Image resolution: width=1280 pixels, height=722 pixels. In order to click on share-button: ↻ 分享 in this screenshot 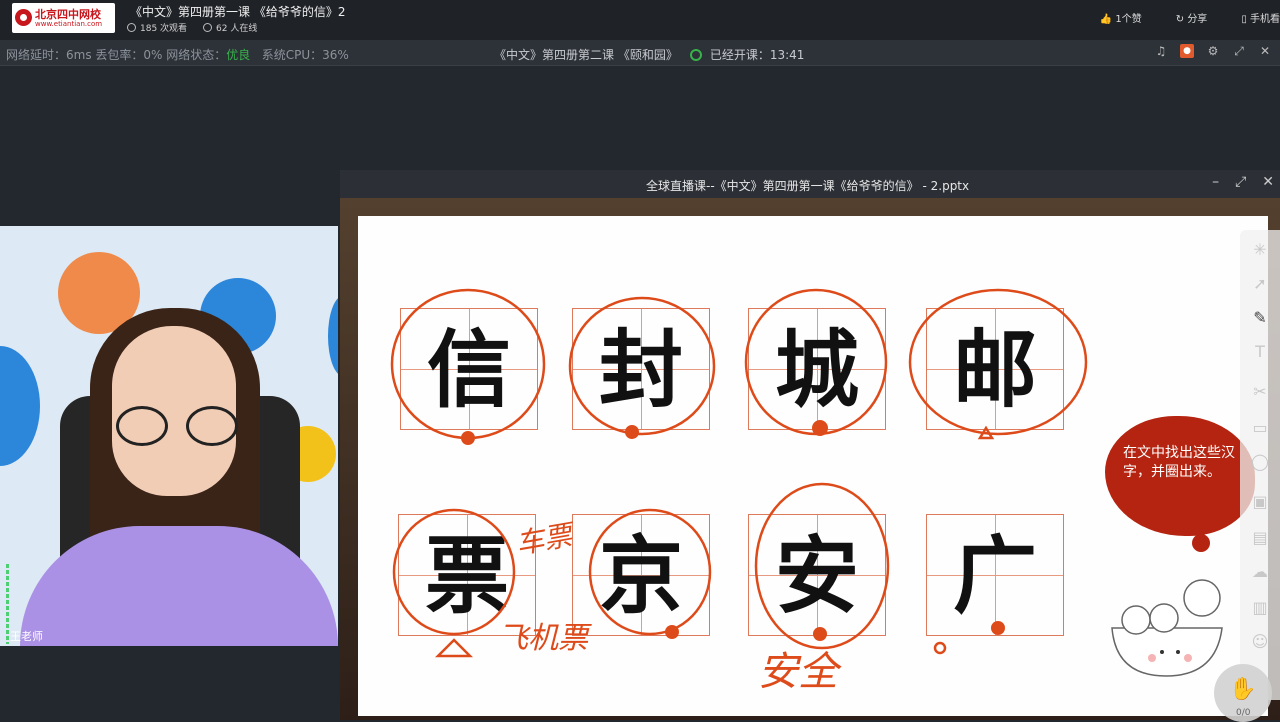, I will do `click(1192, 17)`.